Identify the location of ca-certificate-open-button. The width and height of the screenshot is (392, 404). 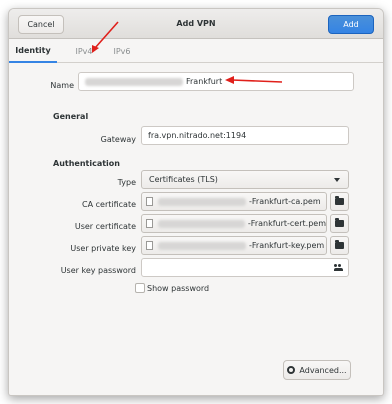
(339, 201).